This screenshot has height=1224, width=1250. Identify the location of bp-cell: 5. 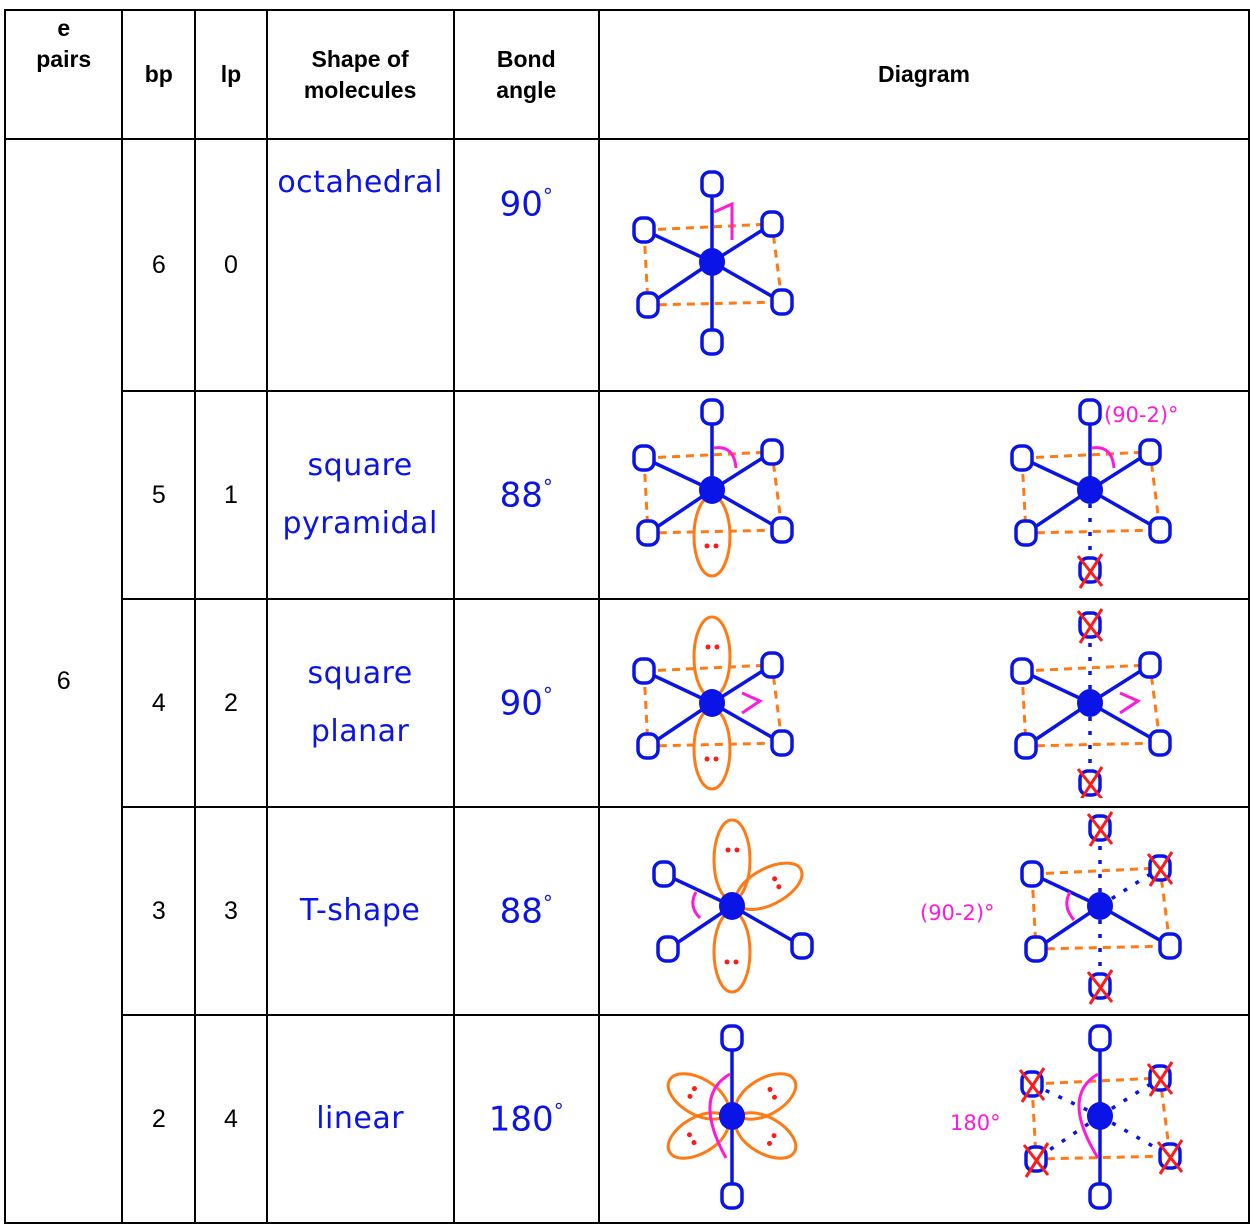
(159, 495).